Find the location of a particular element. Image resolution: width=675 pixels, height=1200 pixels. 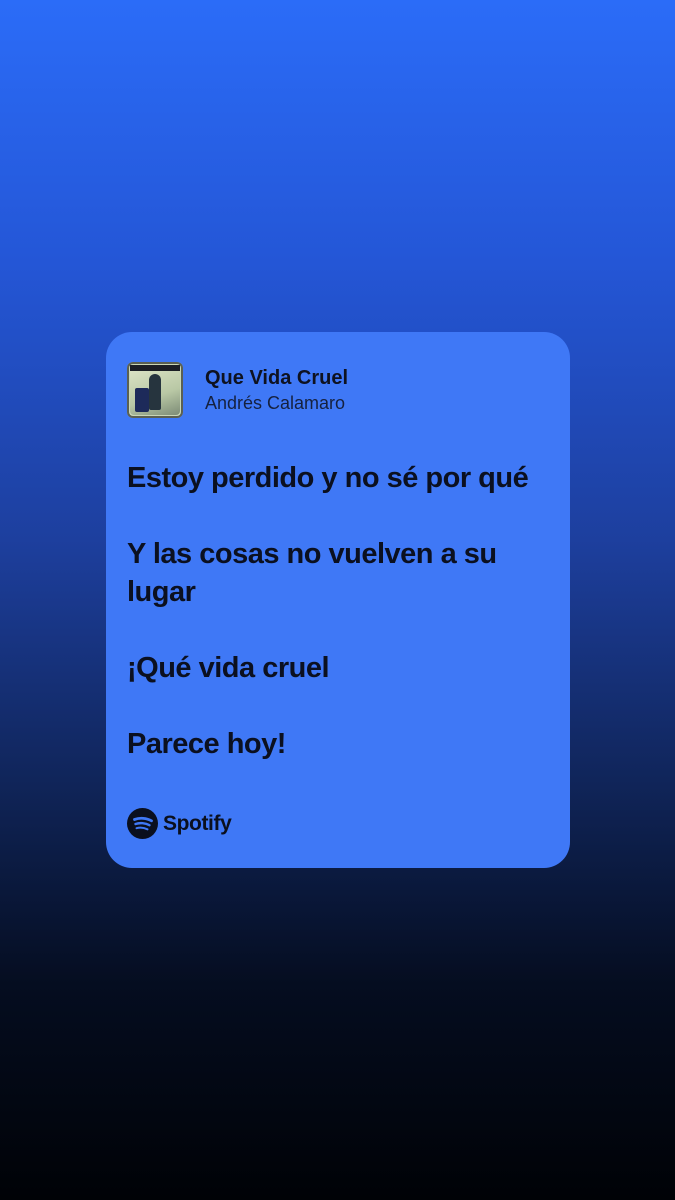

album-art-shadow is located at coordinates (142, 400).